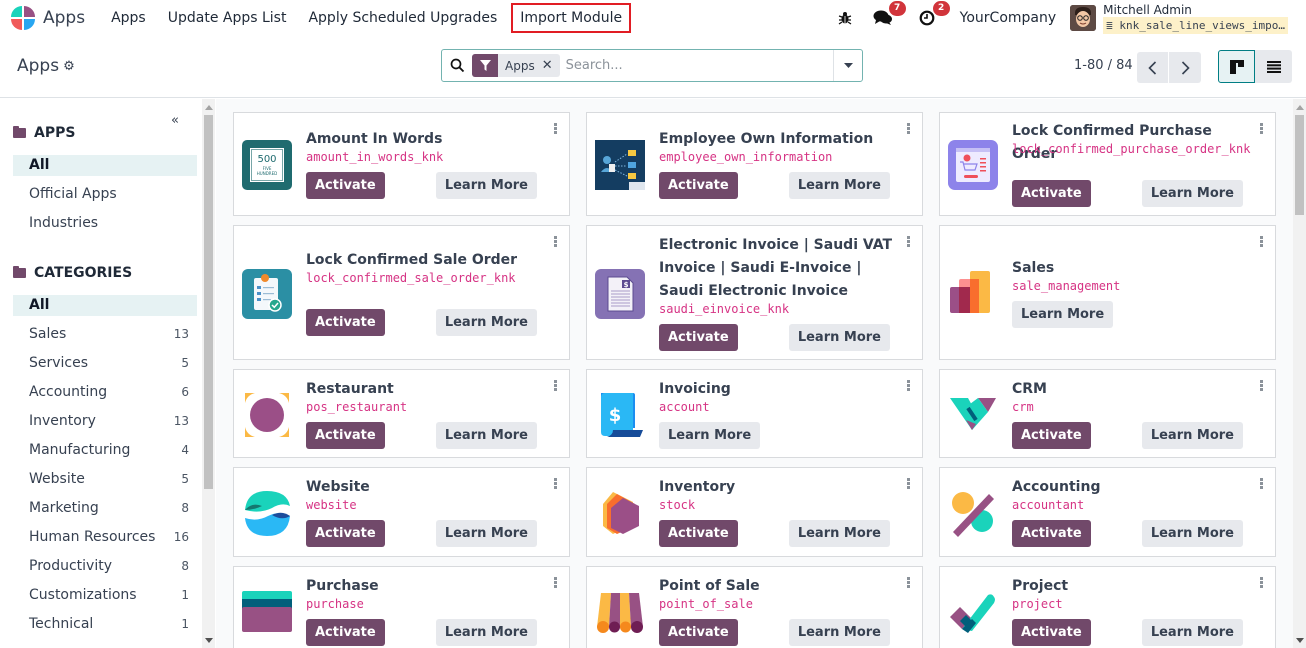 The image size is (1306, 648). I want to click on messages-button: 7, so click(889, 15).